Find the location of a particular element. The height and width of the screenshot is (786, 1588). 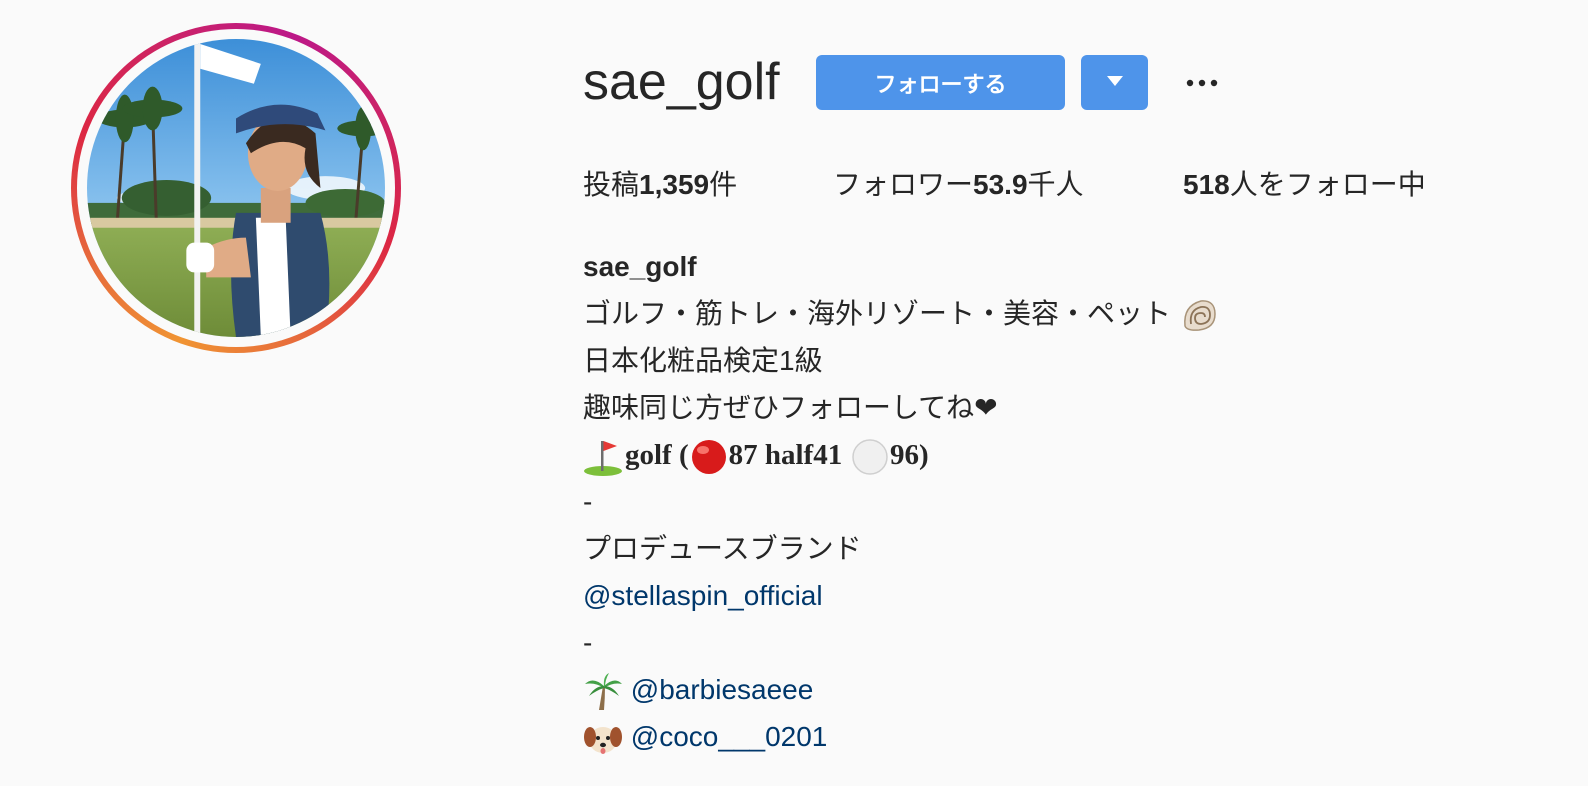

bio-dog-mention: @coco___0201 is located at coordinates (1063, 736).